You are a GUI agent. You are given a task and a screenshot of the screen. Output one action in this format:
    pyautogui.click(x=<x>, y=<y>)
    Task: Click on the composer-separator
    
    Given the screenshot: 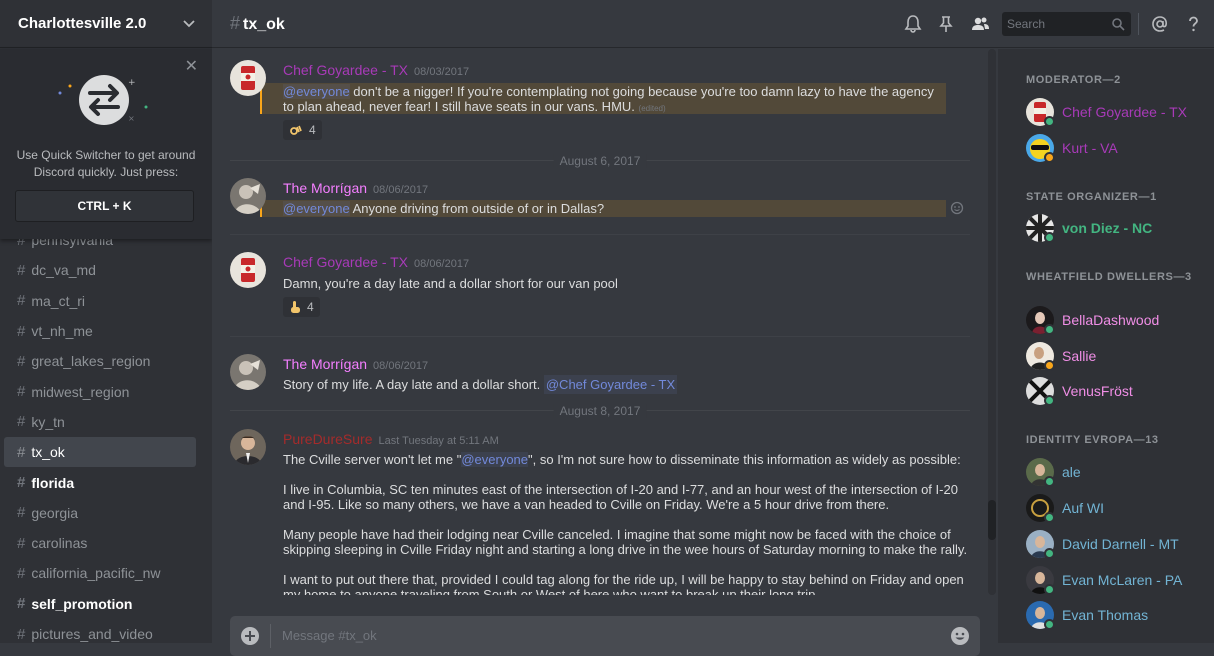 What is the action you would take?
    pyautogui.click(x=270, y=636)
    